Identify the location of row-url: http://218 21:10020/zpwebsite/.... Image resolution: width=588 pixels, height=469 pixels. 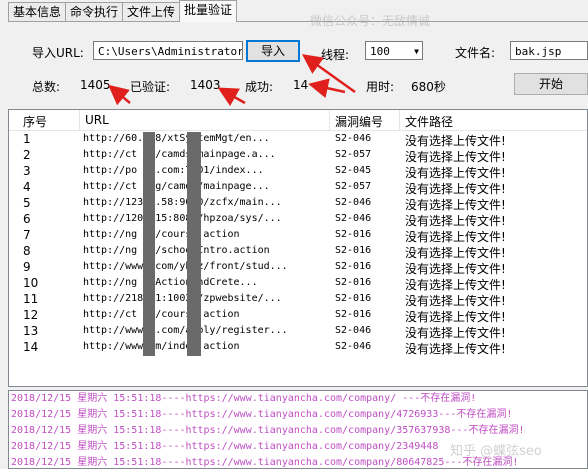
(182, 298).